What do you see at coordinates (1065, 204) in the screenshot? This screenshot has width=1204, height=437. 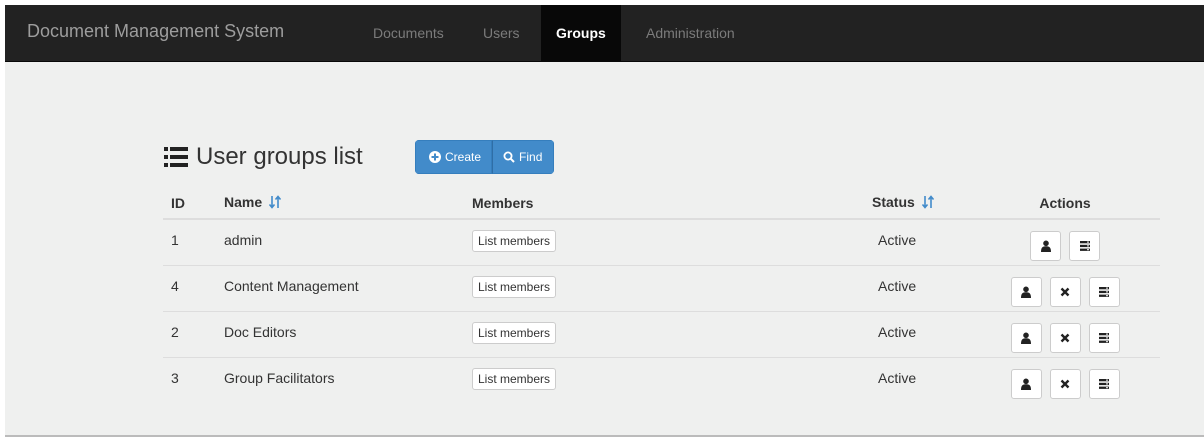 I see `header-actions: Actions` at bounding box center [1065, 204].